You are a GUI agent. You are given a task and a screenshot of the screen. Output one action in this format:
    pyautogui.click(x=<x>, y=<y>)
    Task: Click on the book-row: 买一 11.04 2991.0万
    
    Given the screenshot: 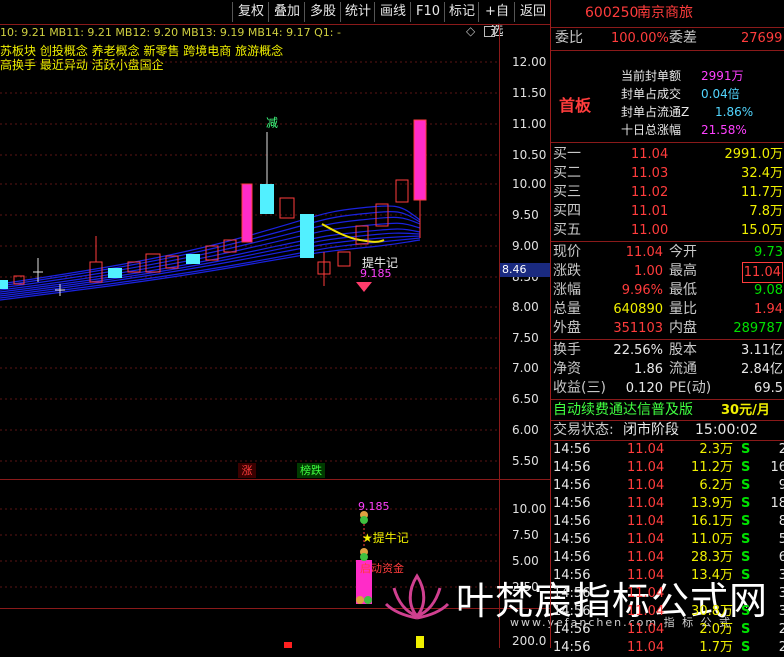 What is the action you would take?
    pyautogui.click(x=667, y=154)
    